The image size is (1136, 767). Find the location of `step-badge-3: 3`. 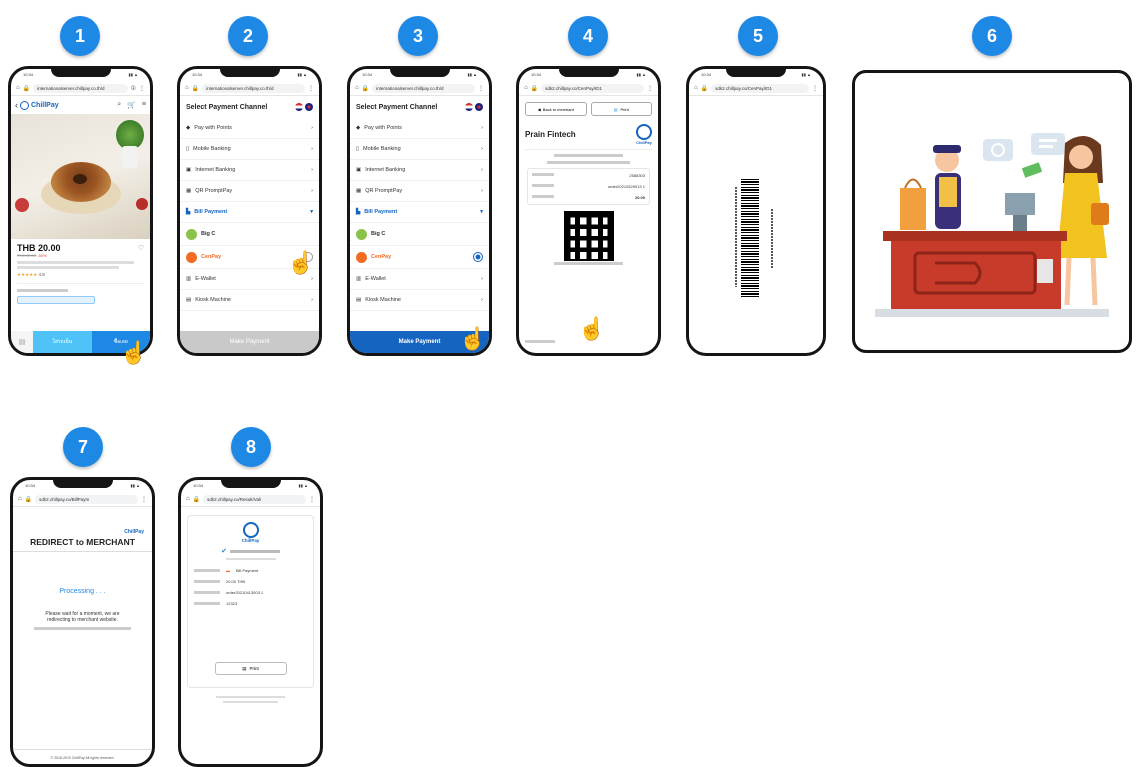

step-badge-3: 3 is located at coordinates (418, 36).